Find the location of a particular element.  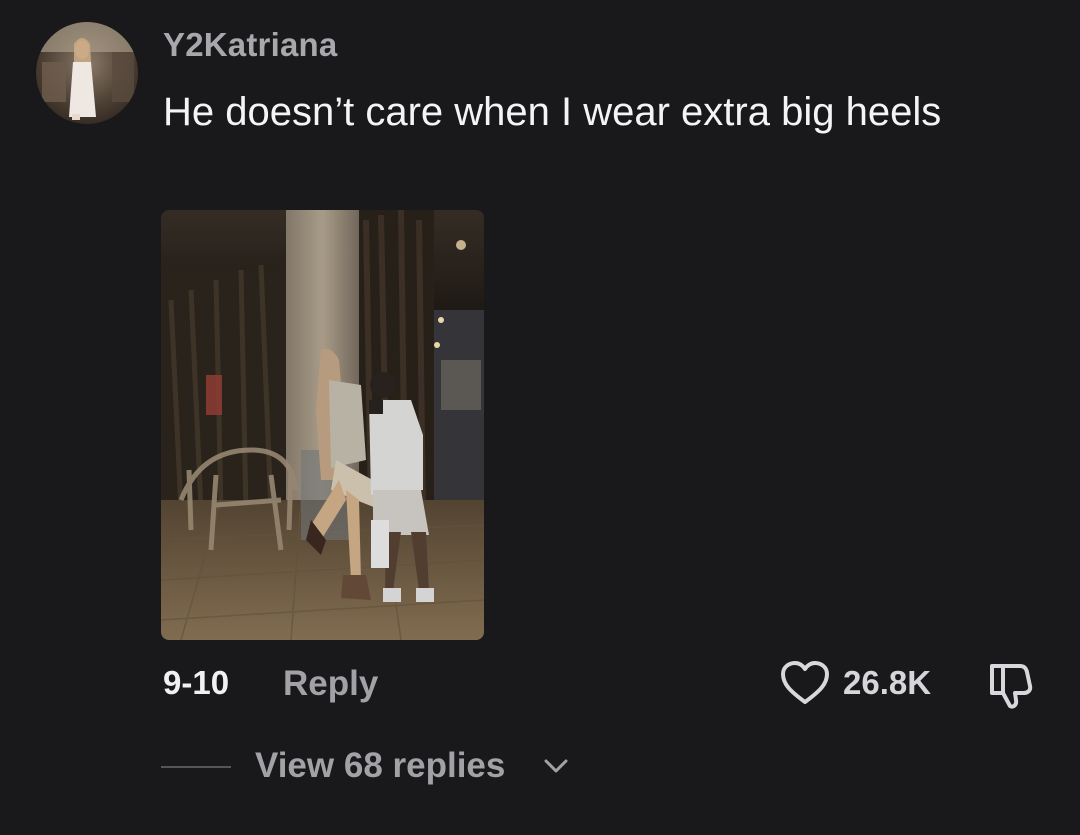

replies-divider is located at coordinates (196, 767).